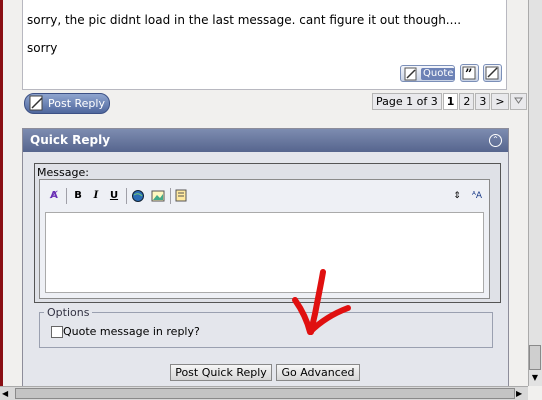 The width and height of the screenshot is (542, 400). Describe the element at coordinates (54, 196) in the screenshot. I see `remove-format-icon: A̸` at that location.